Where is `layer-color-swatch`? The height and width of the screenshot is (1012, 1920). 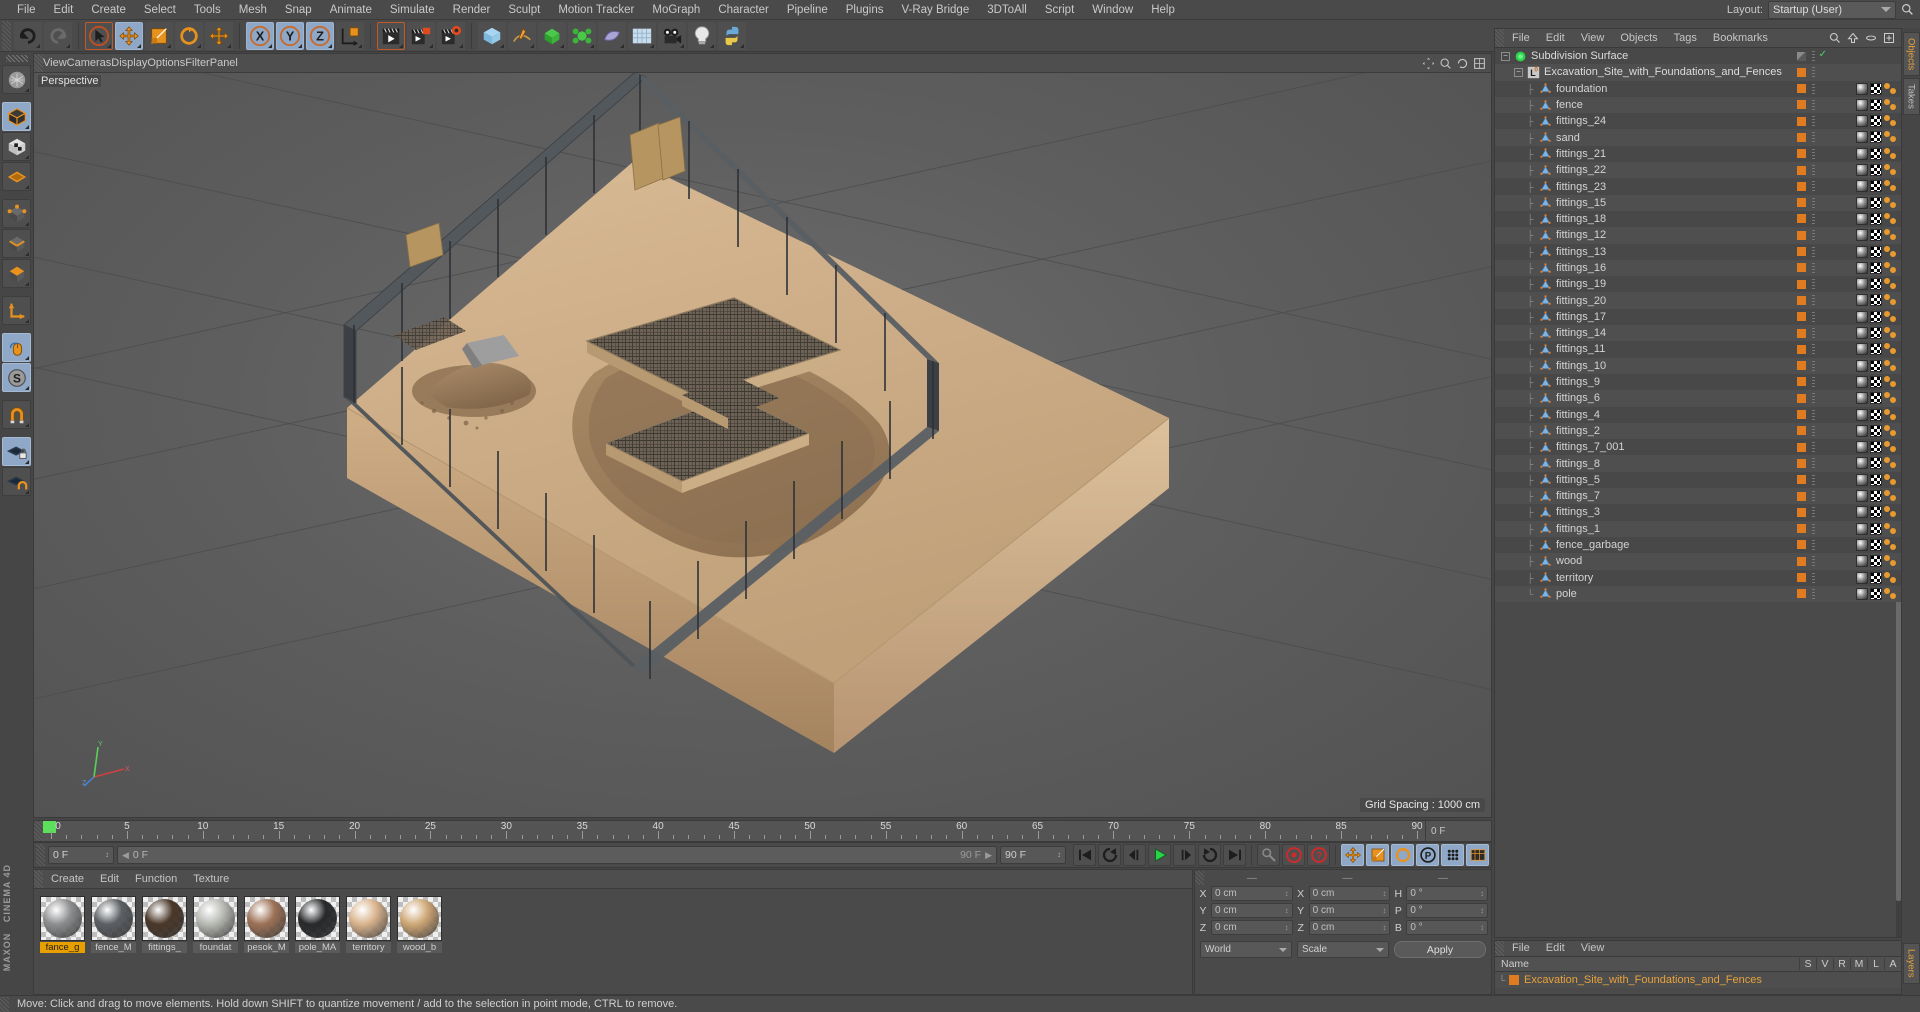 layer-color-swatch is located at coordinates (1514, 980).